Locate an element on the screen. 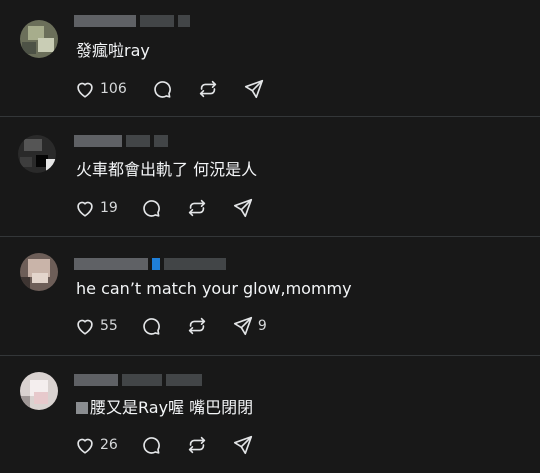 This screenshot has width=540, height=473. like-count: 19 is located at coordinates (109, 208).